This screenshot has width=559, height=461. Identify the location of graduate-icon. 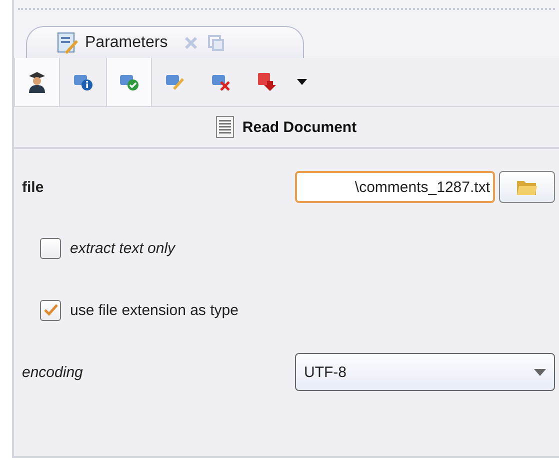
(37, 82).